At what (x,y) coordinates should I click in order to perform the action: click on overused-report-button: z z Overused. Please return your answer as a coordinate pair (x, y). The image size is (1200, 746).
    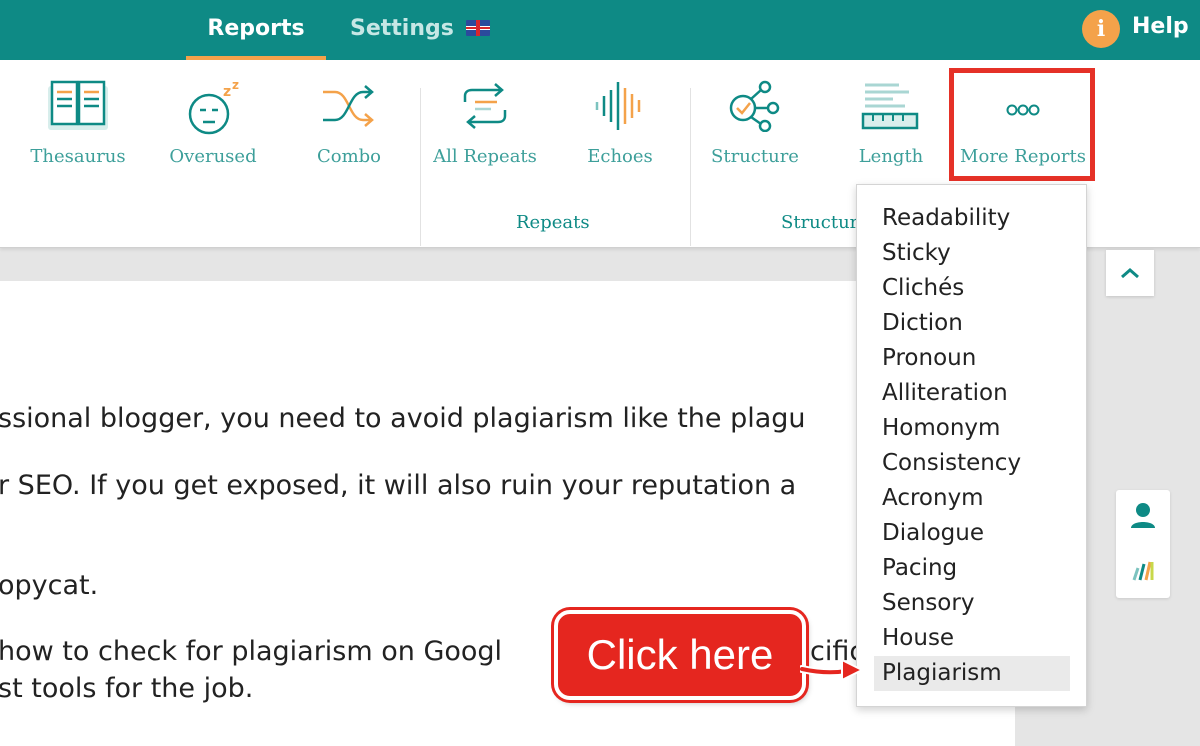
    Looking at the image, I should click on (213, 123).